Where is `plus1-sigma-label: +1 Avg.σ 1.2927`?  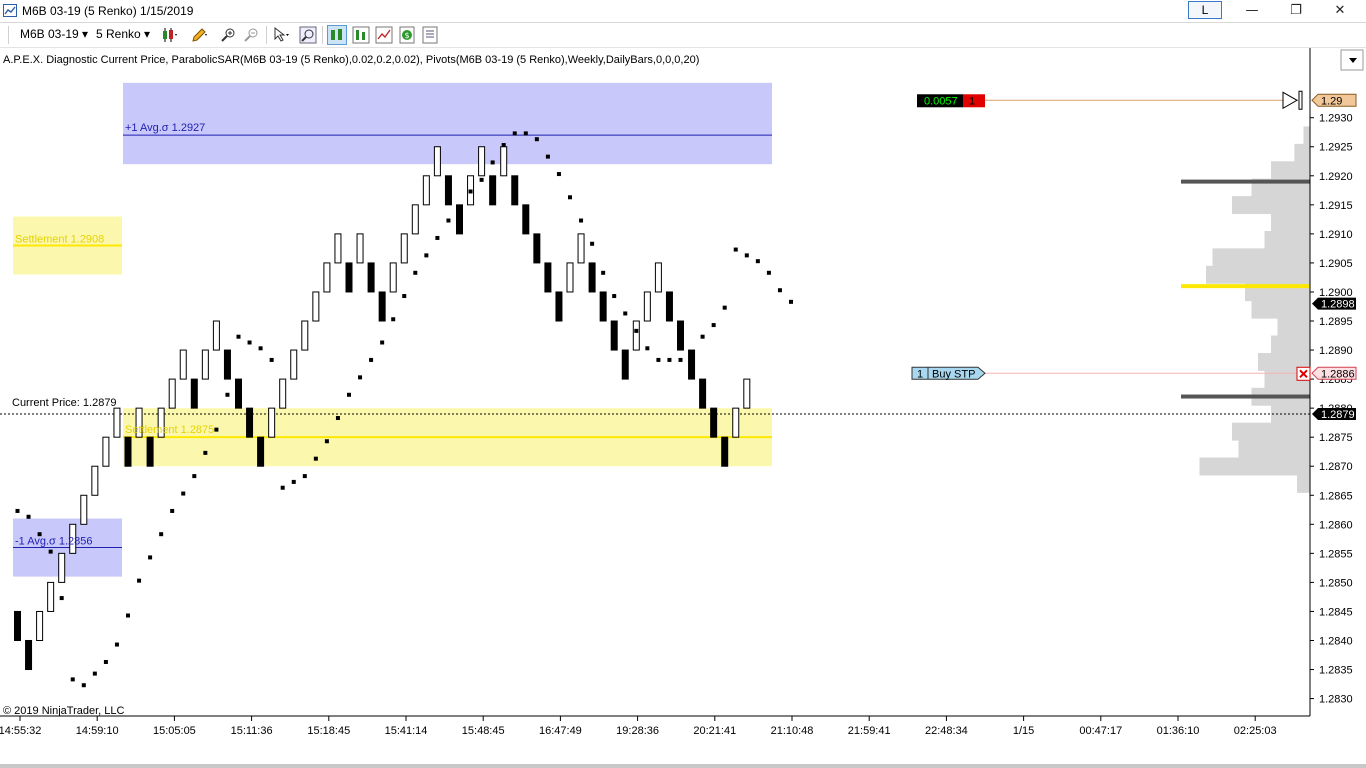 plus1-sigma-label: +1 Avg.σ 1.2927 is located at coordinates (165, 128).